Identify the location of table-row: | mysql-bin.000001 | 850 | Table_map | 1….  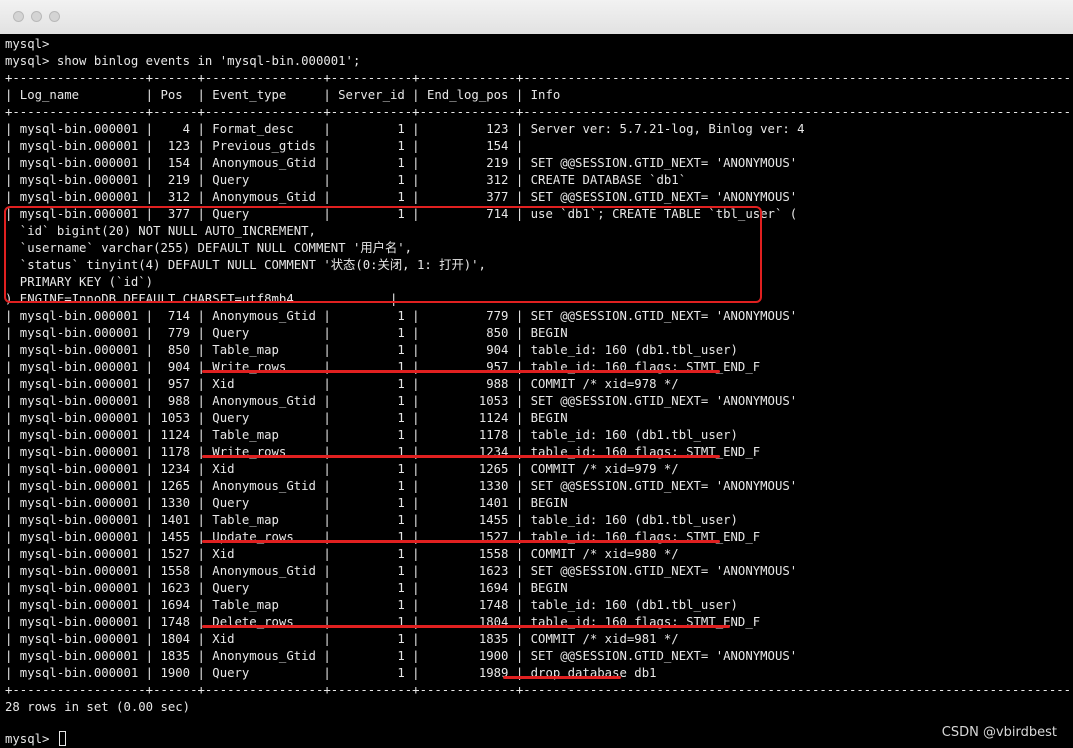
(371, 350).